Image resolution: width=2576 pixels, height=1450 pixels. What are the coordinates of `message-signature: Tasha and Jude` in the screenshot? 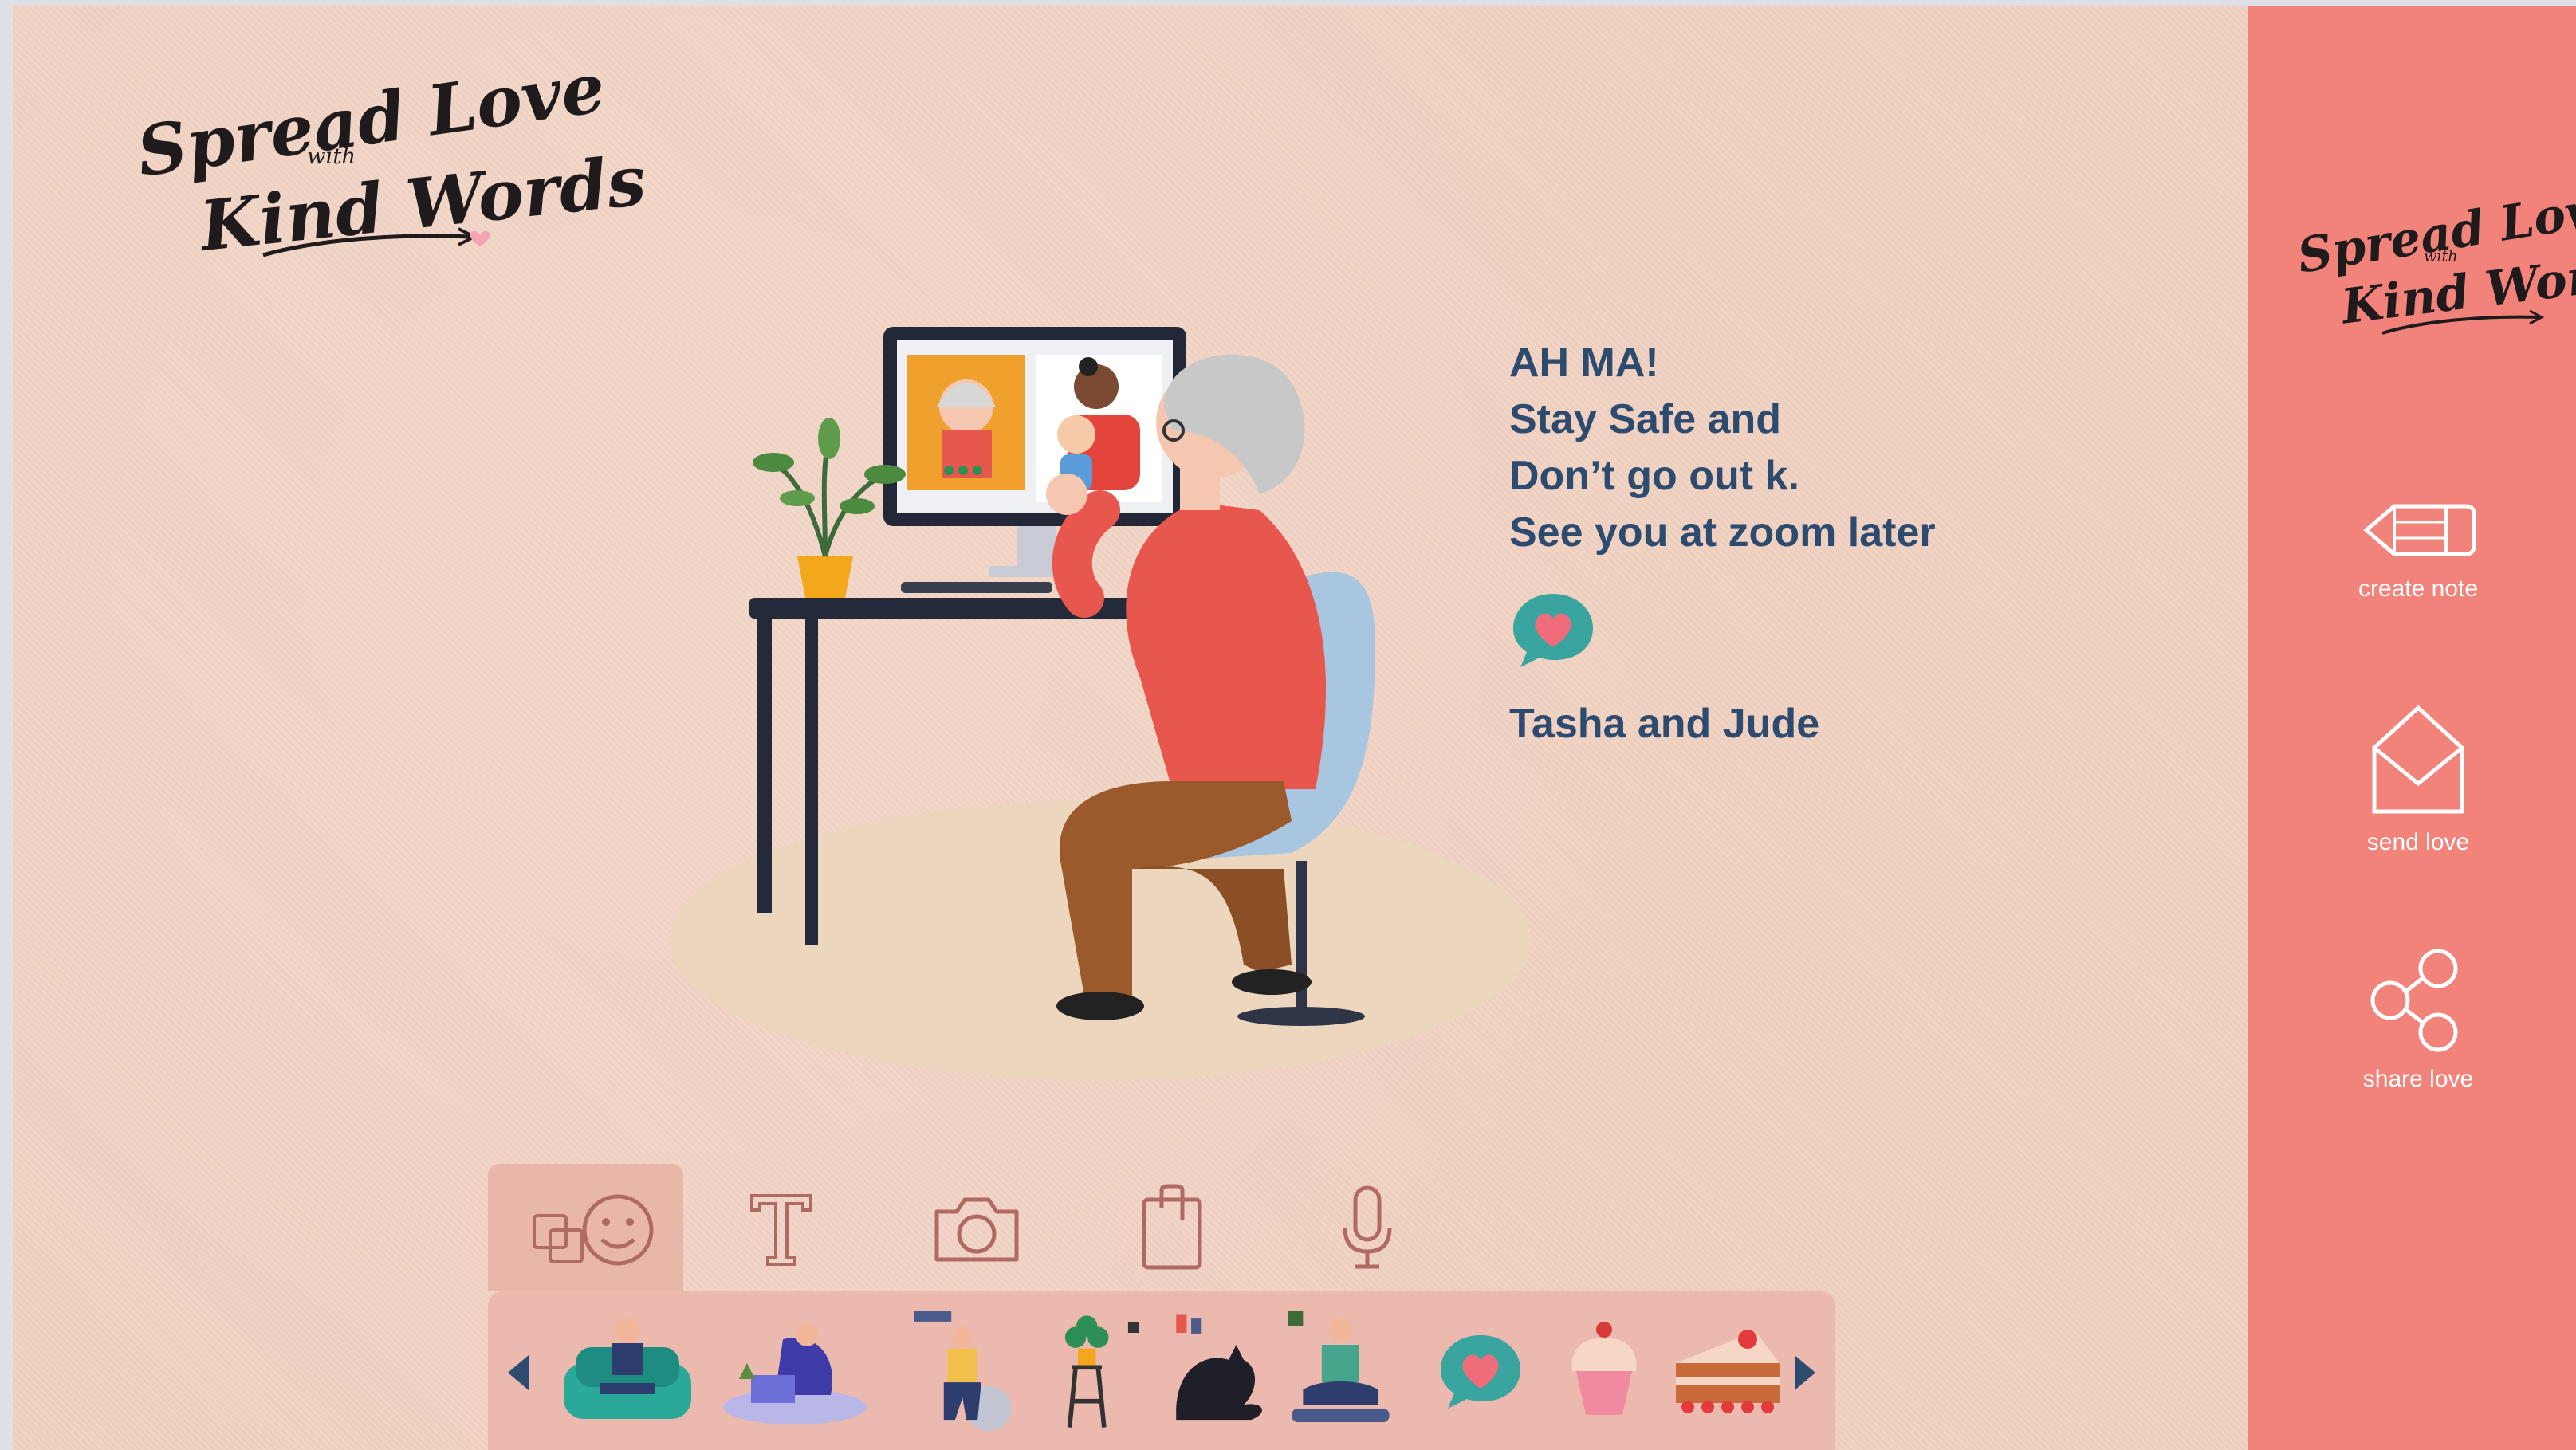 It's located at (1665, 724).